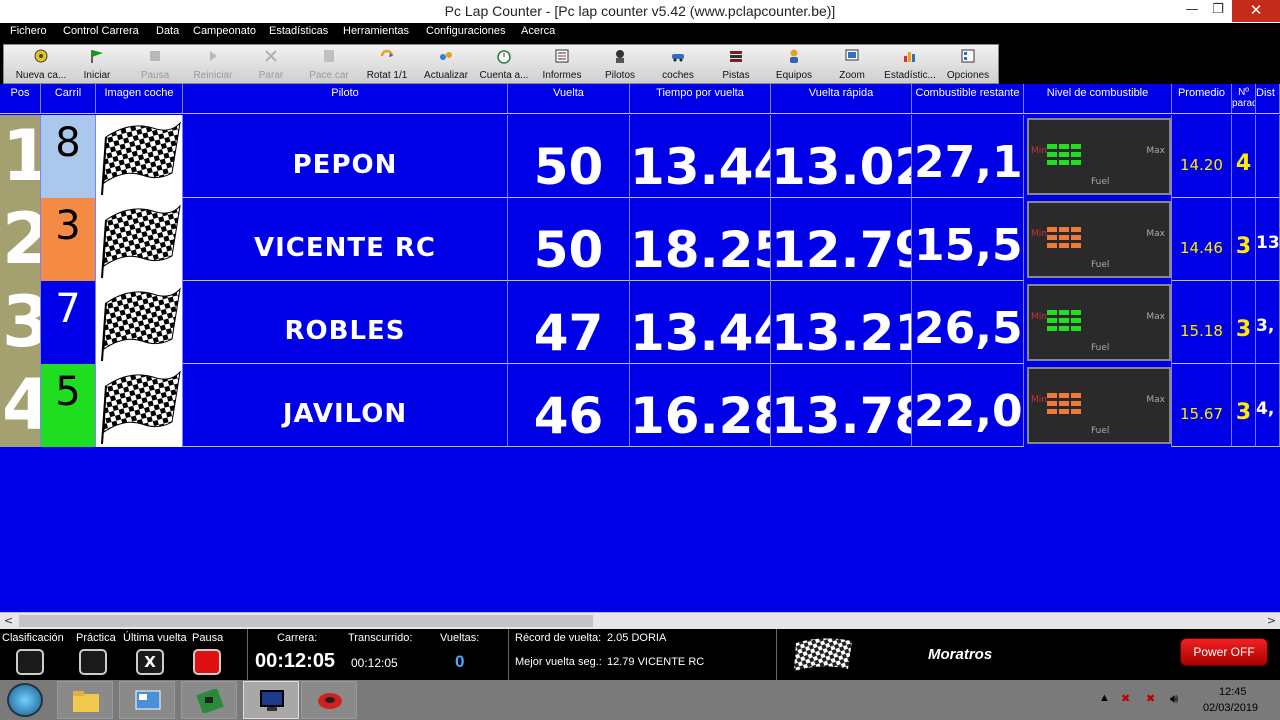 Image resolution: width=1280 pixels, height=720 pixels. What do you see at coordinates (569, 405) in the screenshot?
I see `laps-cell: 46` at bounding box center [569, 405].